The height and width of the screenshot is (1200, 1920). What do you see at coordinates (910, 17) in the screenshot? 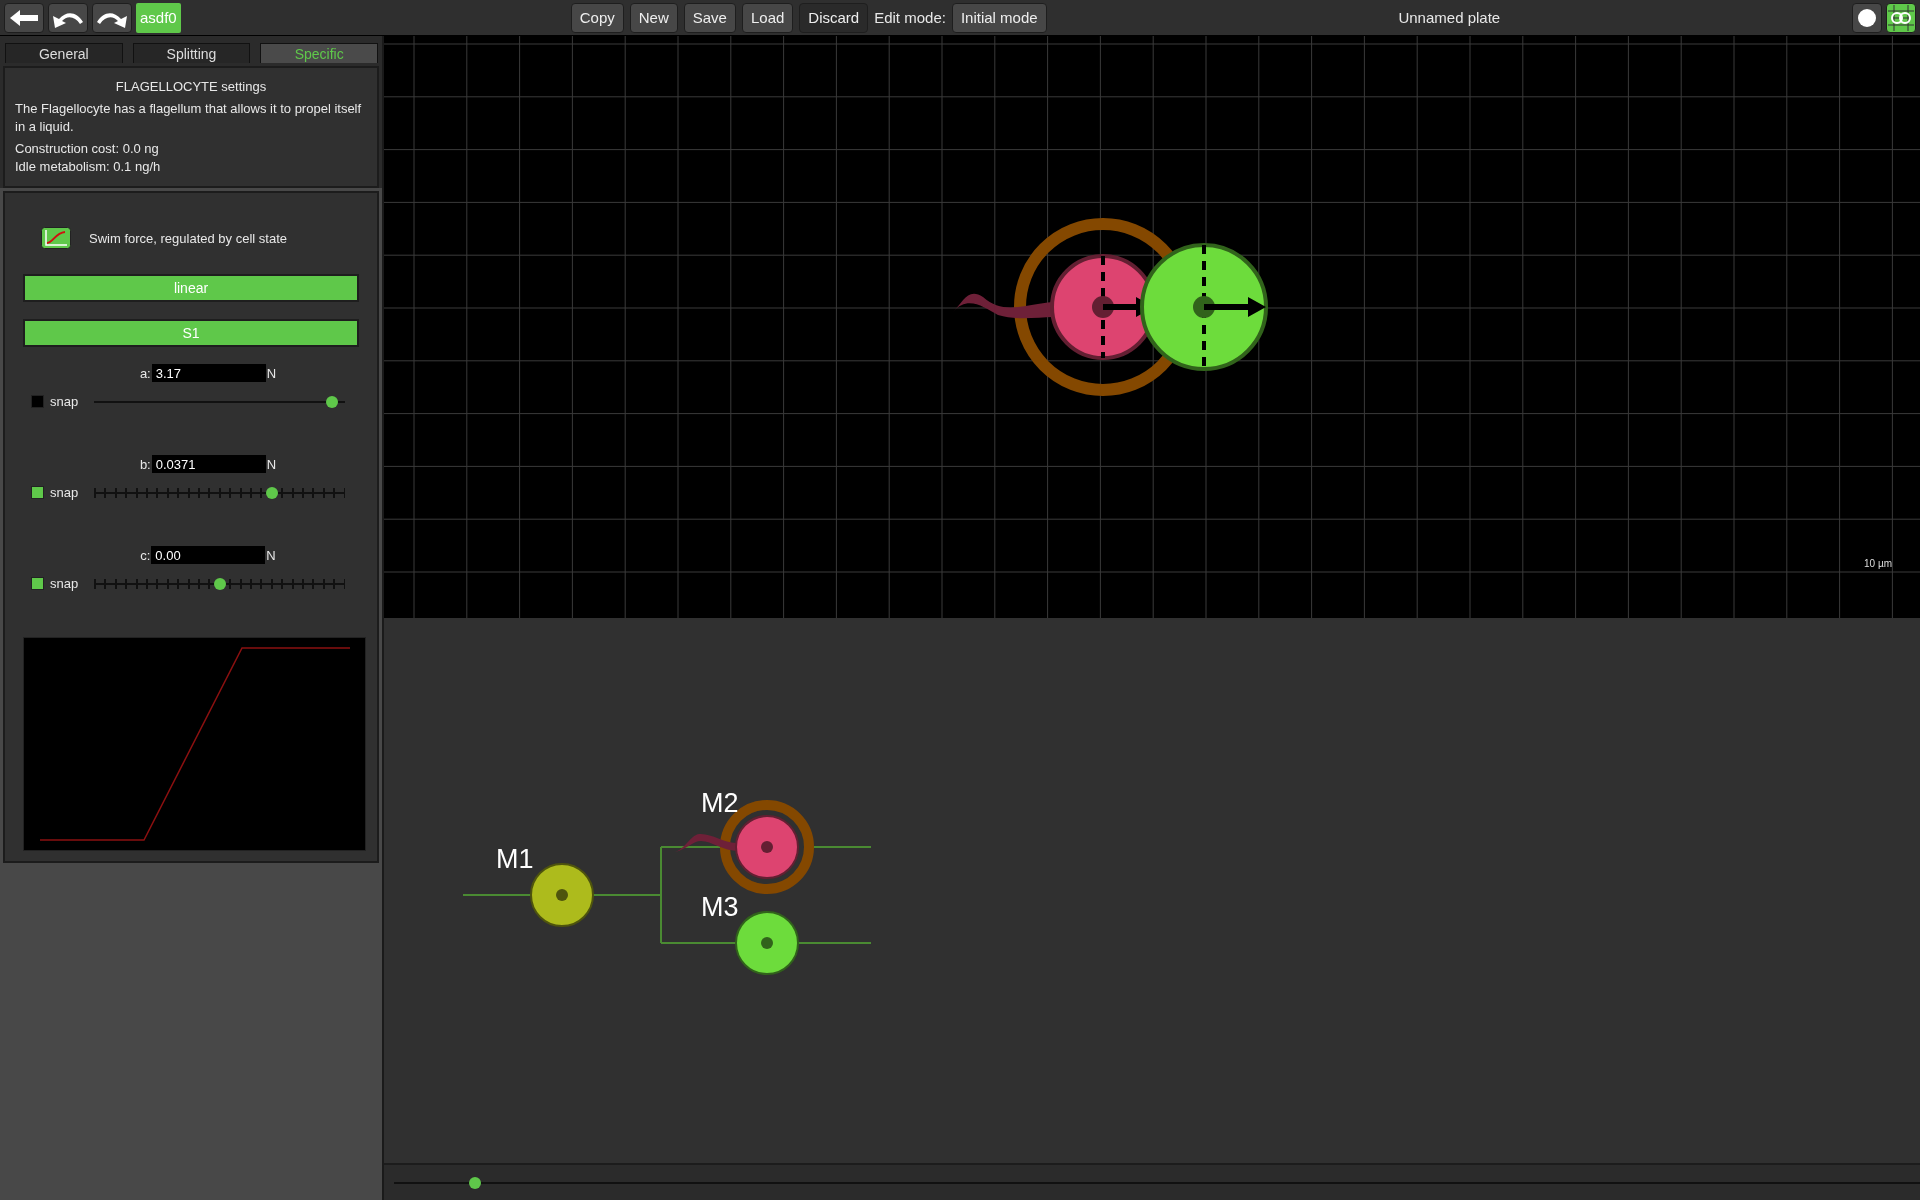
I see `edit-mode-label: Edit mode:` at bounding box center [910, 17].